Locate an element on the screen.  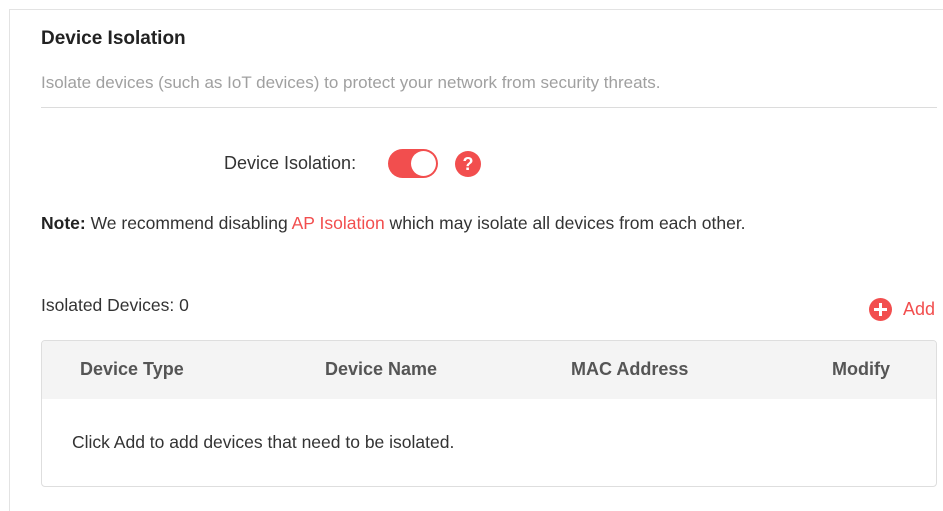
plus-circle-icon is located at coordinates (880, 309).